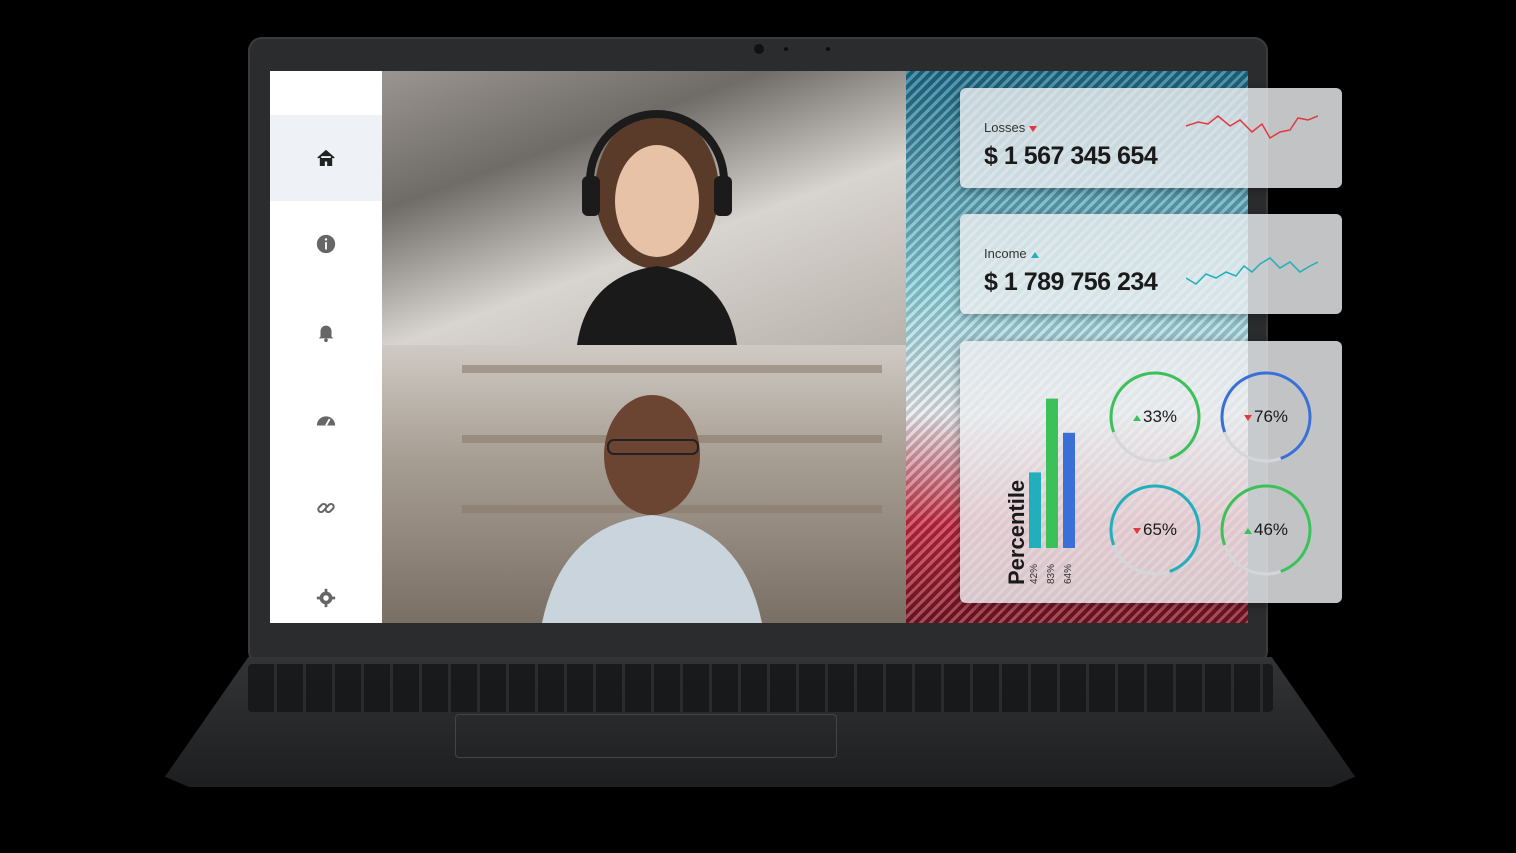 Image resolution: width=1516 pixels, height=853 pixels. Describe the element at coordinates (1266, 417) in the screenshot. I see `gauge-label: 76%` at that location.